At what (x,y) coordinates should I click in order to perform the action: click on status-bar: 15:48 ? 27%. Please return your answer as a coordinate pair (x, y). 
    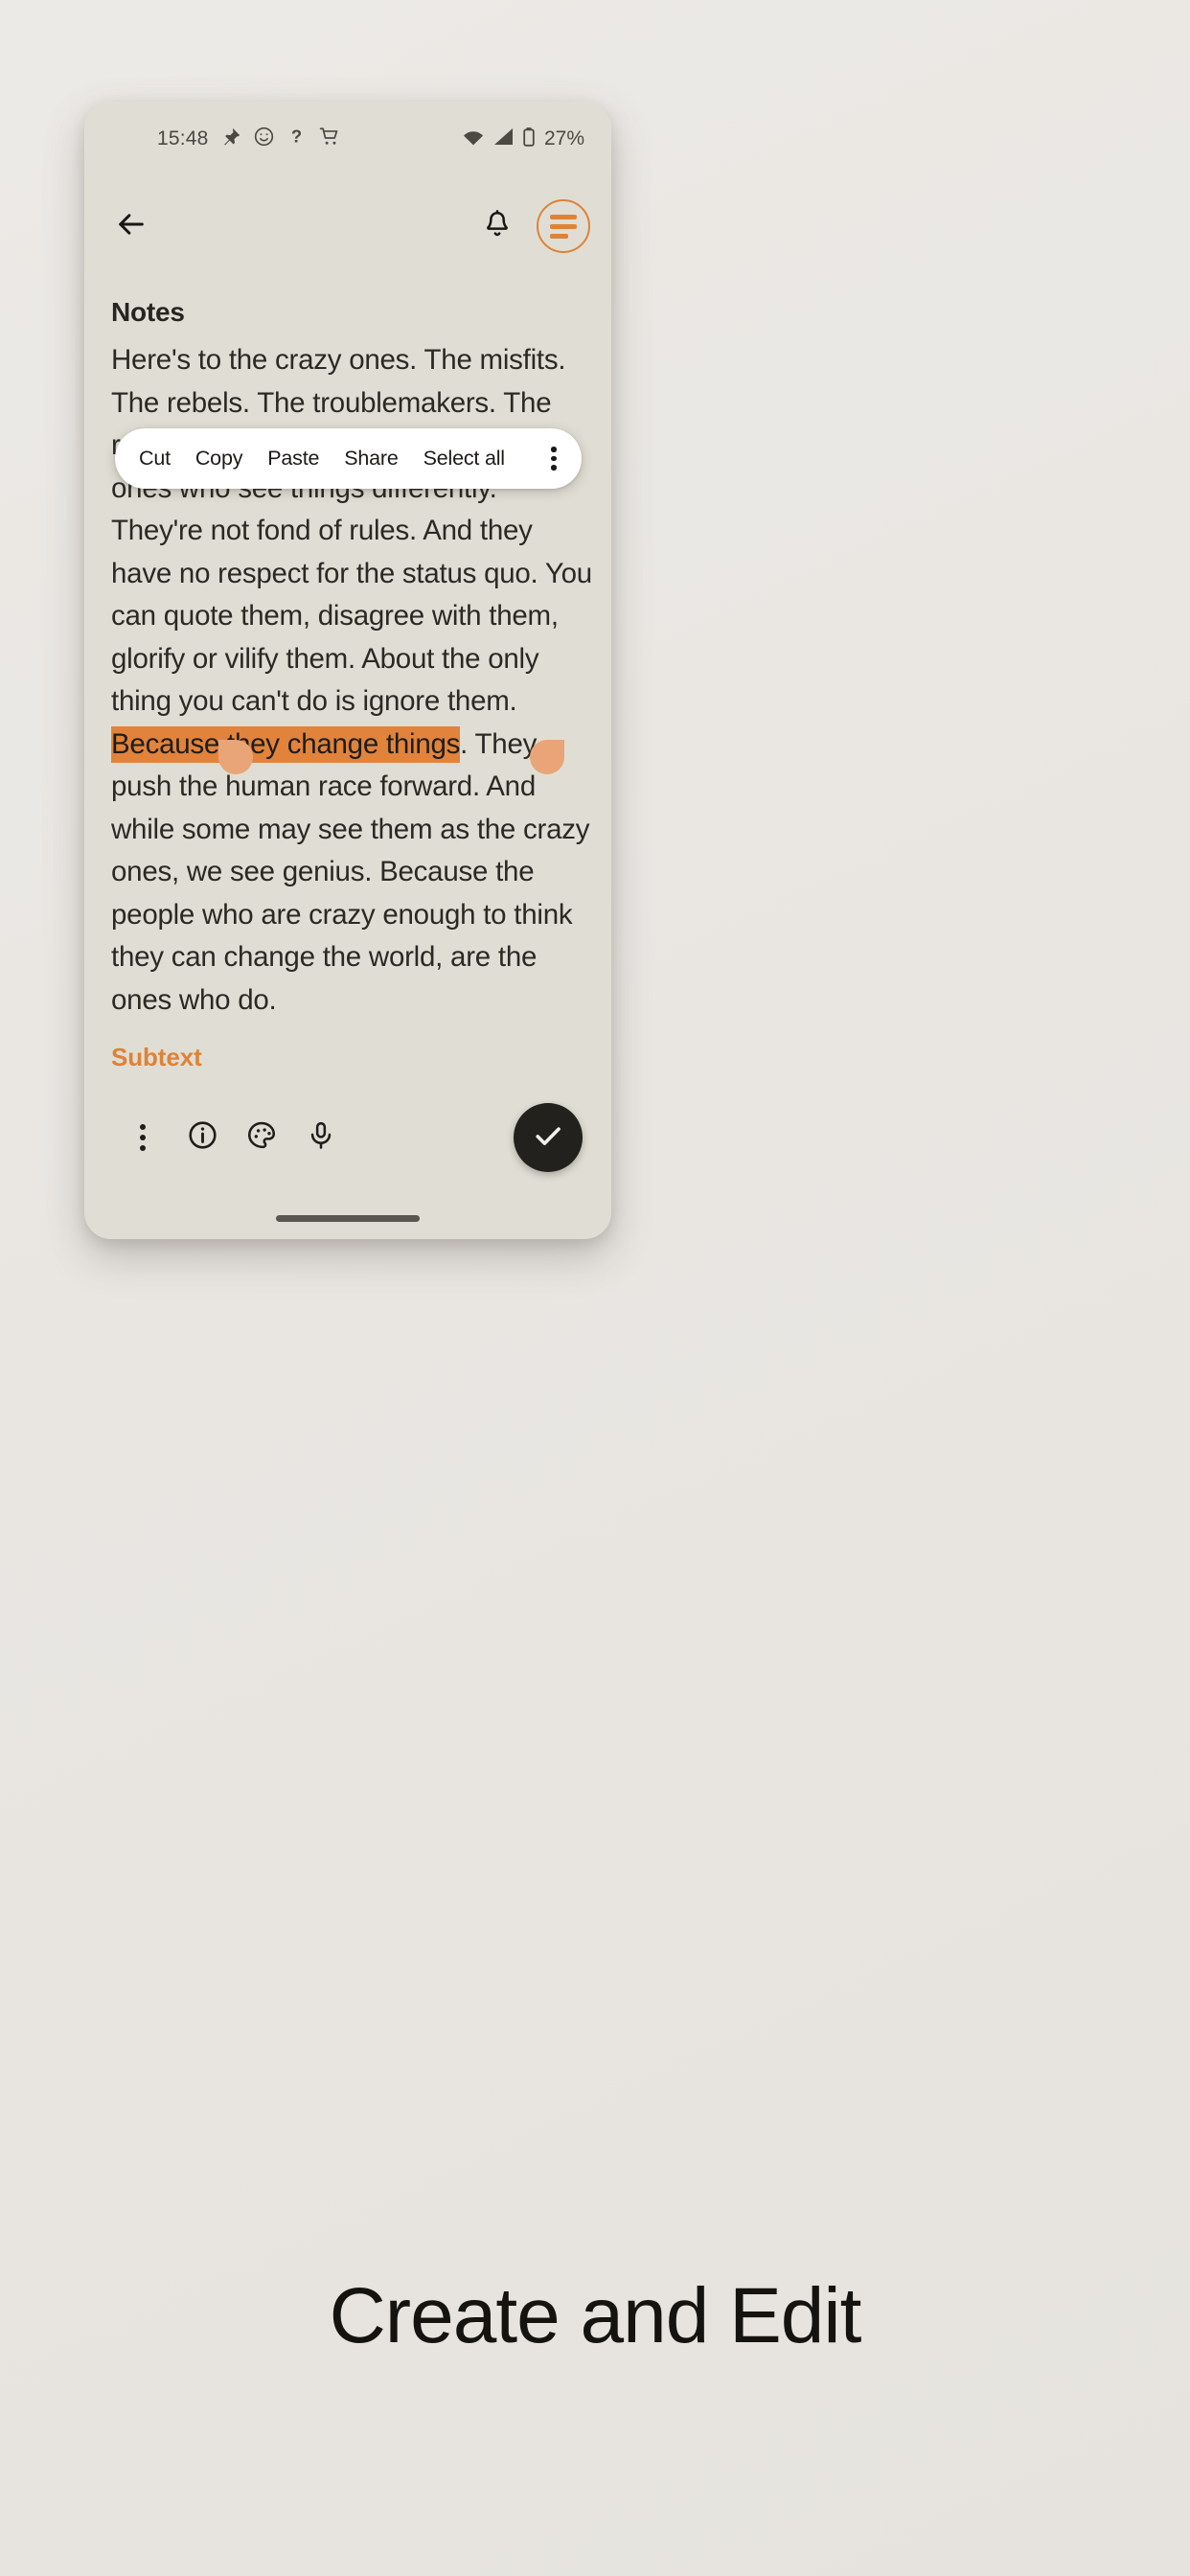
    Looking at the image, I should click on (348, 139).